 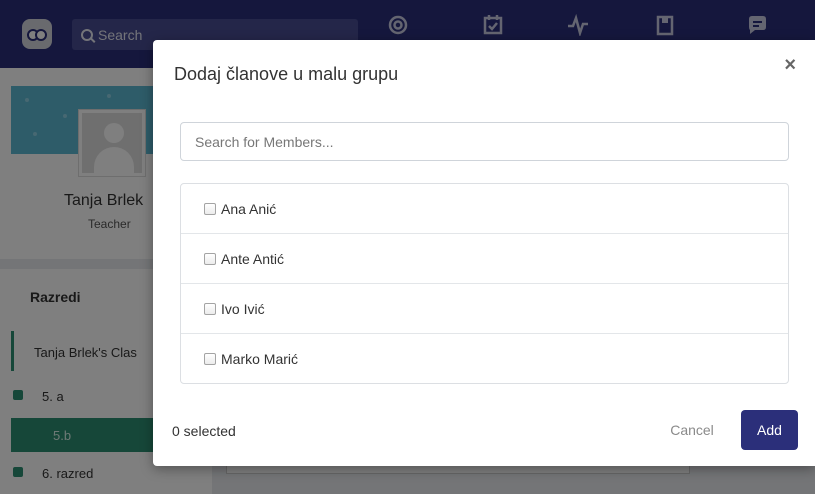 What do you see at coordinates (249, 209) in the screenshot?
I see `member-name: Ana Anić` at bounding box center [249, 209].